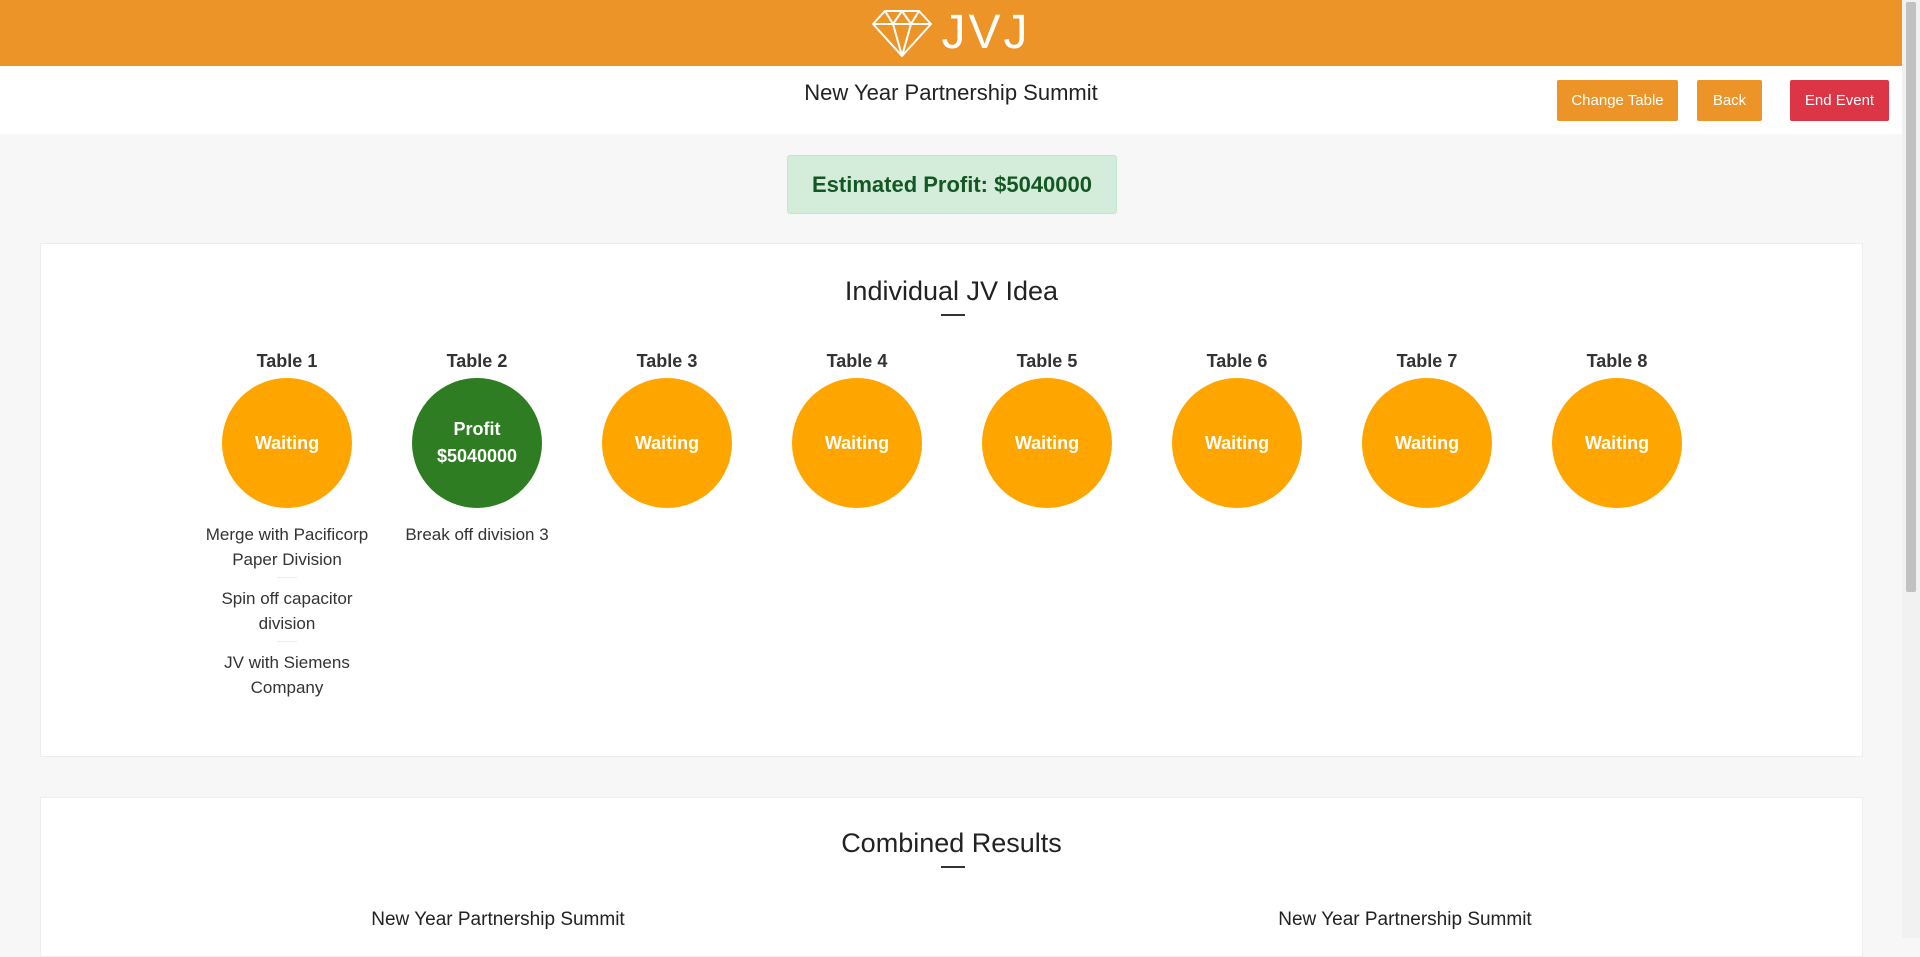  What do you see at coordinates (1839, 100) in the screenshot?
I see `end-event-button: End Event` at bounding box center [1839, 100].